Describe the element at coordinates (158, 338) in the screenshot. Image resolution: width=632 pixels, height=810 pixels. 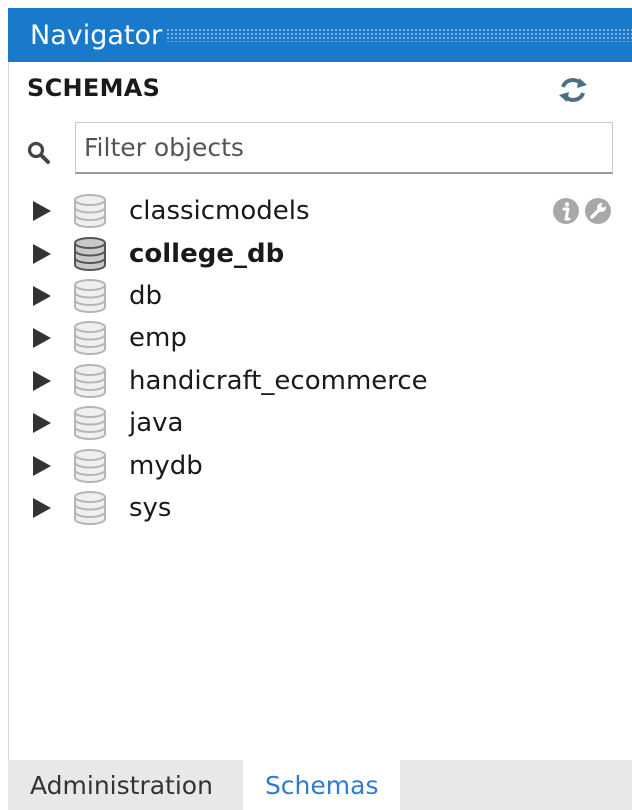
I see `schema-item-label: emp` at that location.